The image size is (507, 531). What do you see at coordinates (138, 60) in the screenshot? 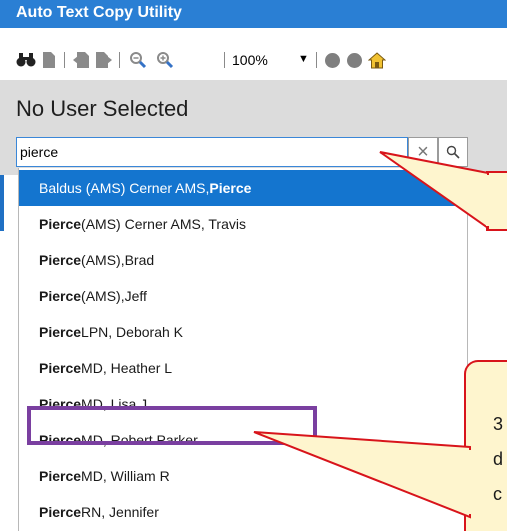
I see `zoom-out-icon` at bounding box center [138, 60].